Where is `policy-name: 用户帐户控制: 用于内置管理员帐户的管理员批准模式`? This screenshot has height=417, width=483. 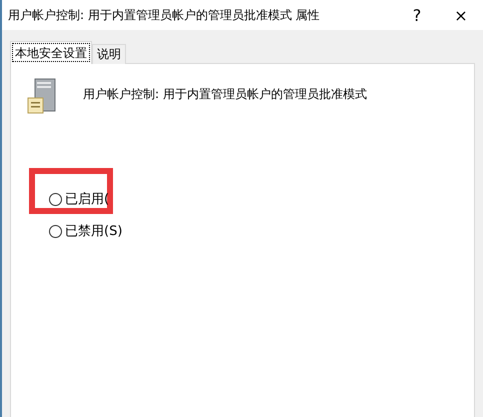 policy-name: 用户帐户控制: 用于内置管理员帐户的管理员批准模式 is located at coordinates (225, 94).